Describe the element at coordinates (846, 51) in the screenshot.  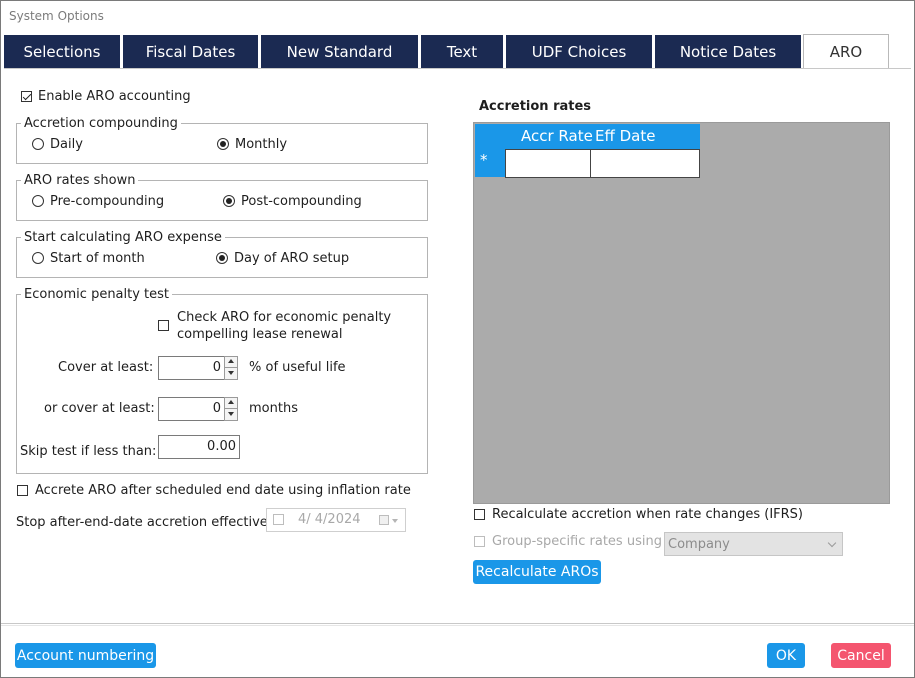
I see `tab-aro: ARO` at that location.